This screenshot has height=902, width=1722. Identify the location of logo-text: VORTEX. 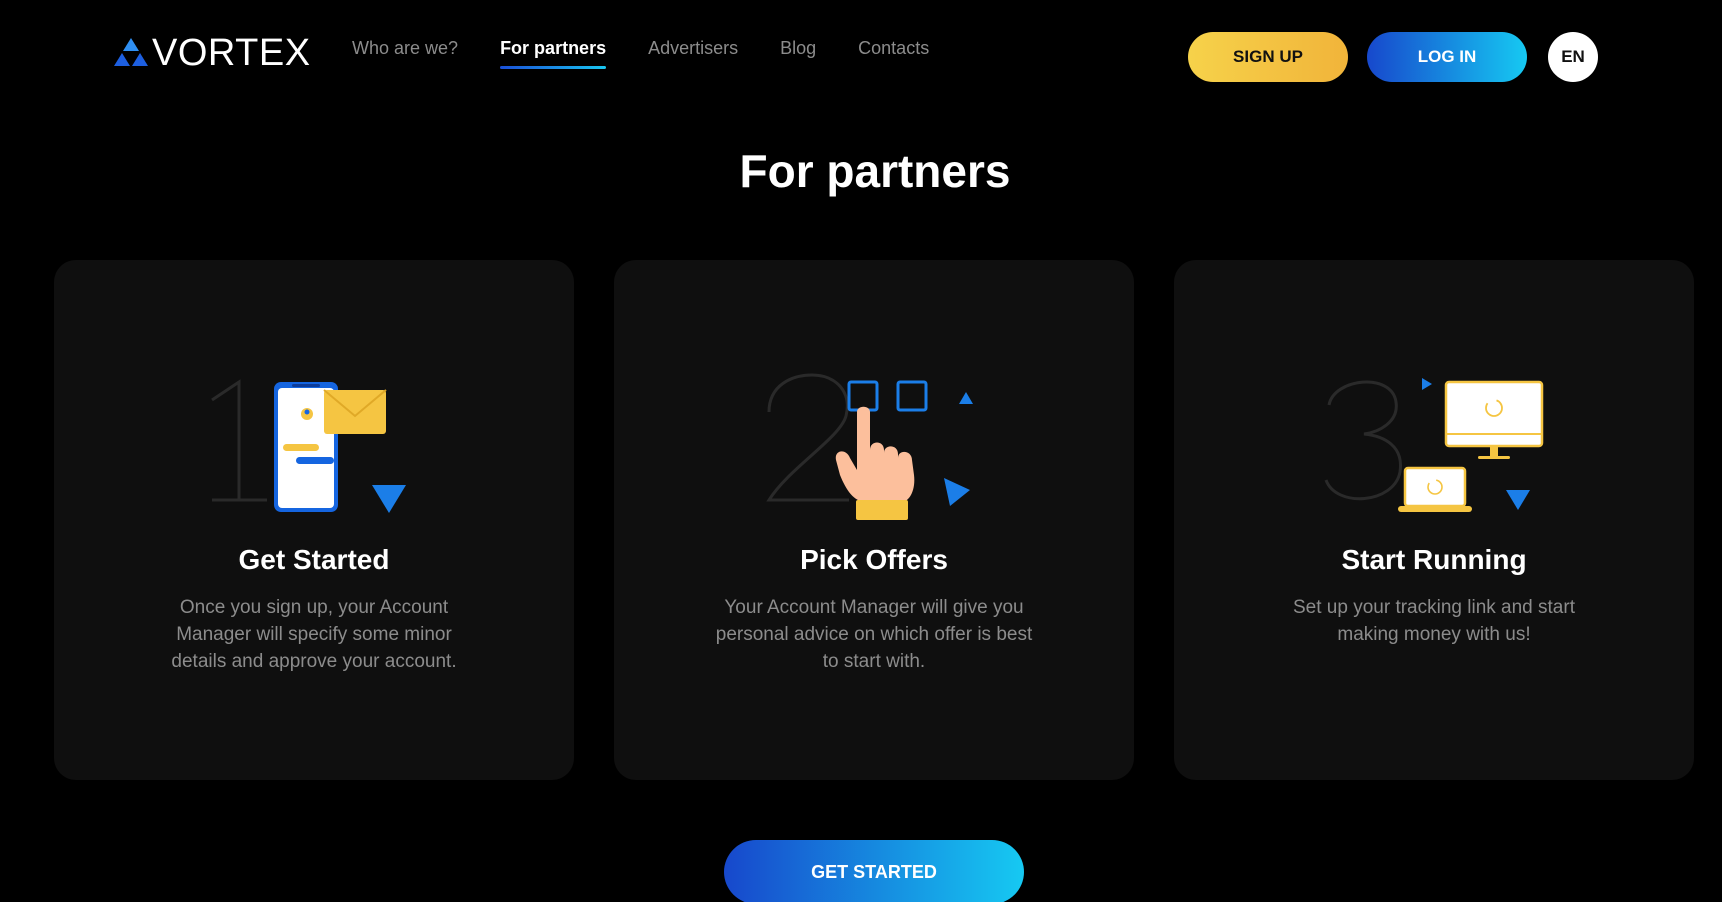
(231, 53).